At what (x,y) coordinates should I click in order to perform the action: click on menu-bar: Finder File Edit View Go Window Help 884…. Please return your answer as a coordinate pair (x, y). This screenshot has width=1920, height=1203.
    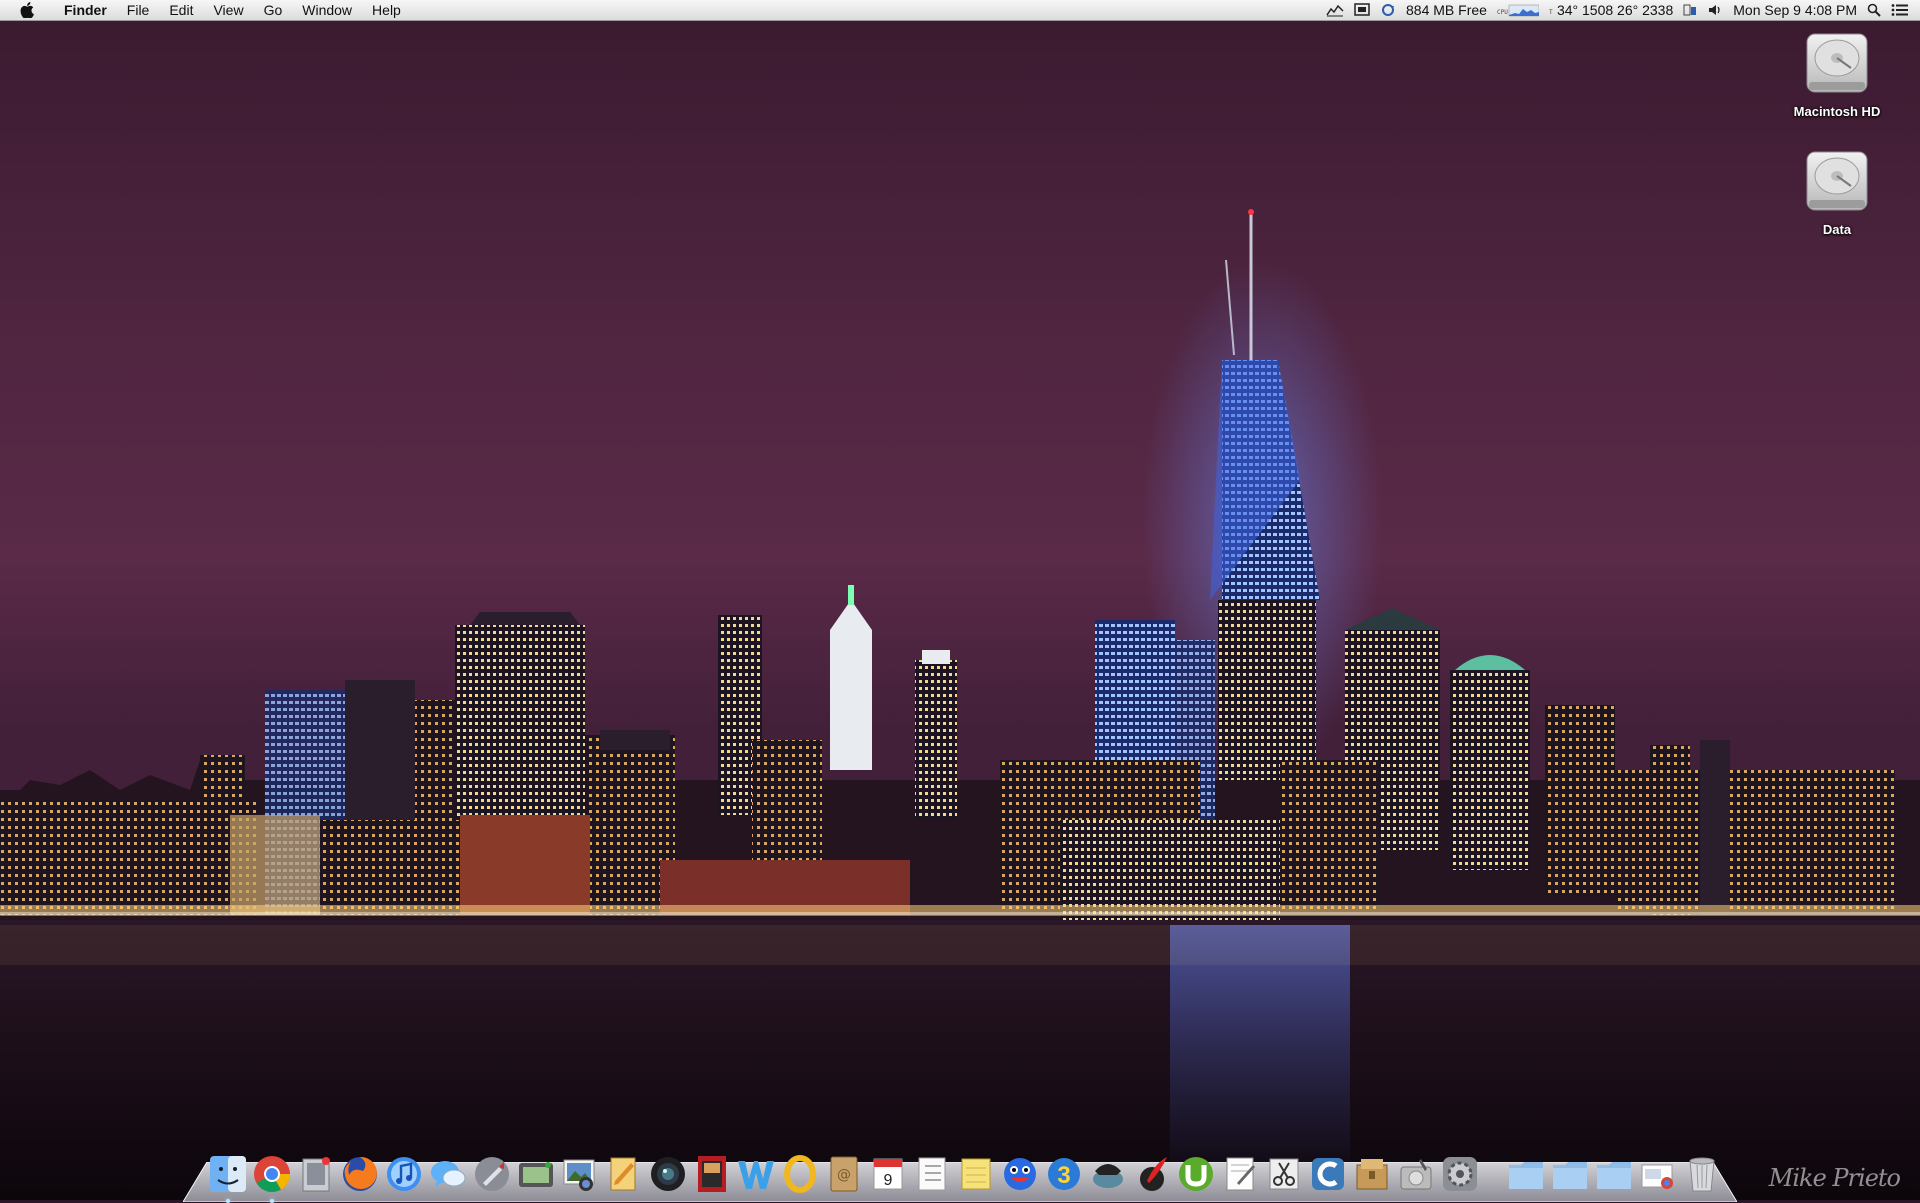
    Looking at the image, I should click on (960, 10).